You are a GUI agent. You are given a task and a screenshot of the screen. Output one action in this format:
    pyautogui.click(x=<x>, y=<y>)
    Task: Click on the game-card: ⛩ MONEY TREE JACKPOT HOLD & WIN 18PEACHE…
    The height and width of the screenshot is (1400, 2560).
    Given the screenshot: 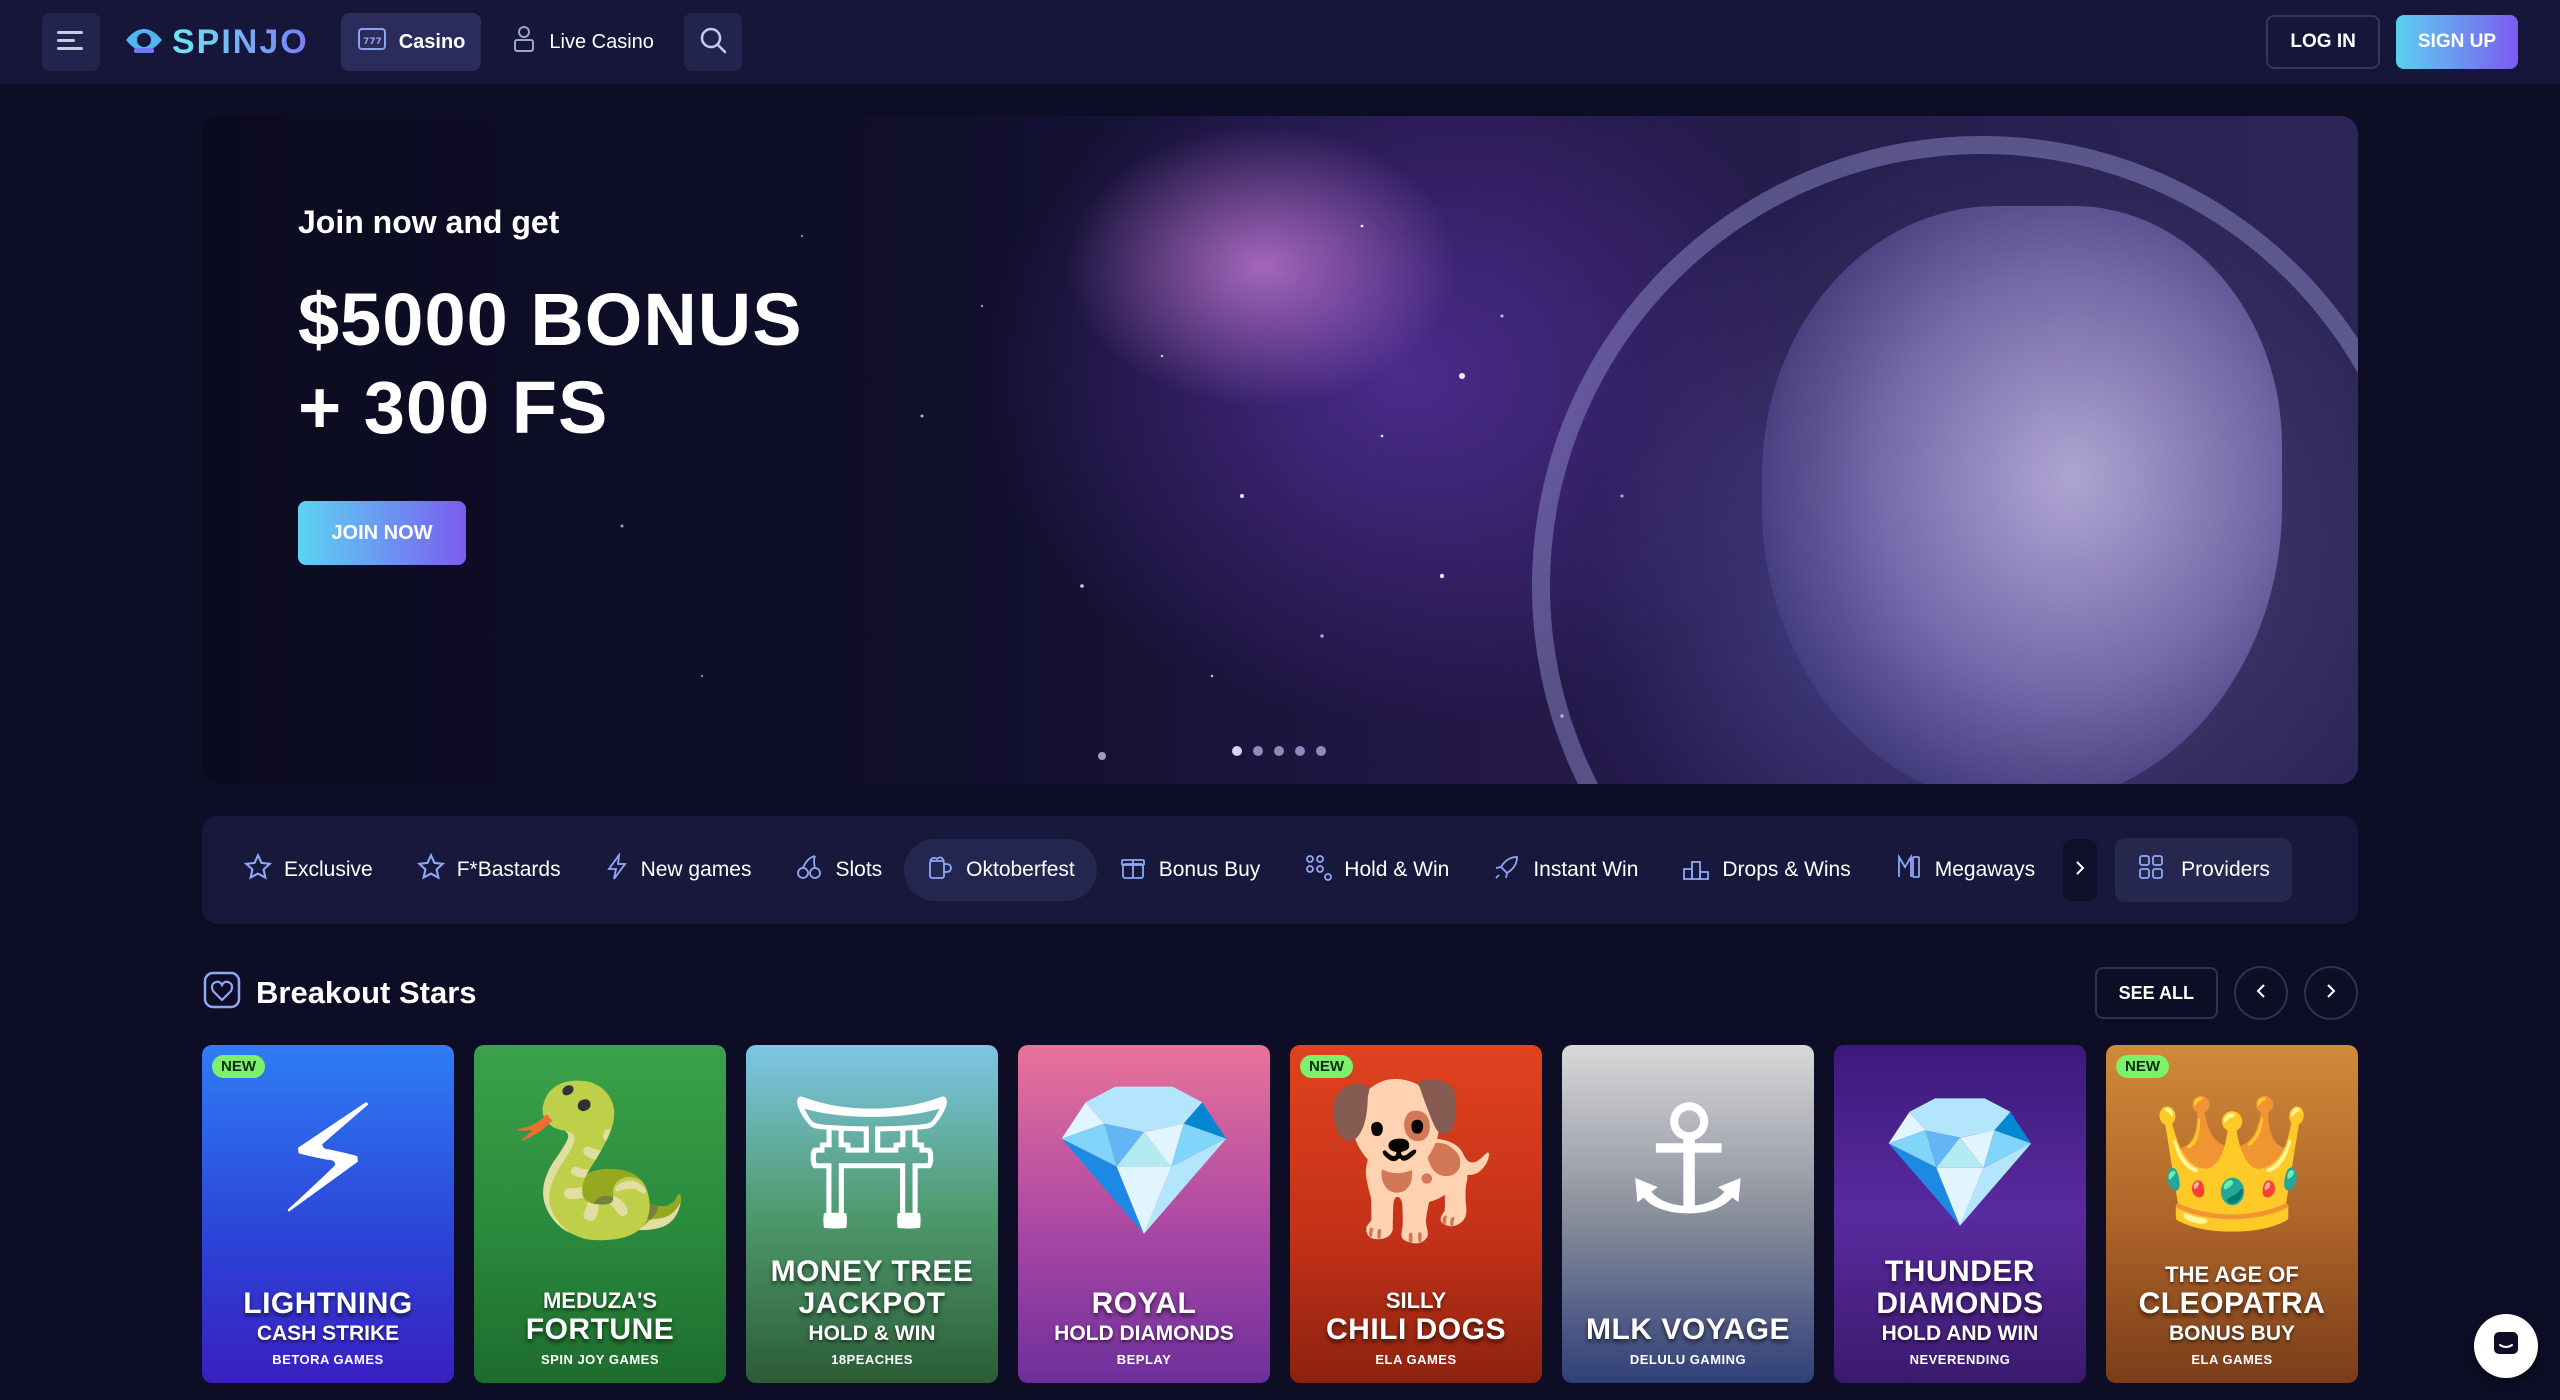 What is the action you would take?
    pyautogui.click(x=872, y=1214)
    